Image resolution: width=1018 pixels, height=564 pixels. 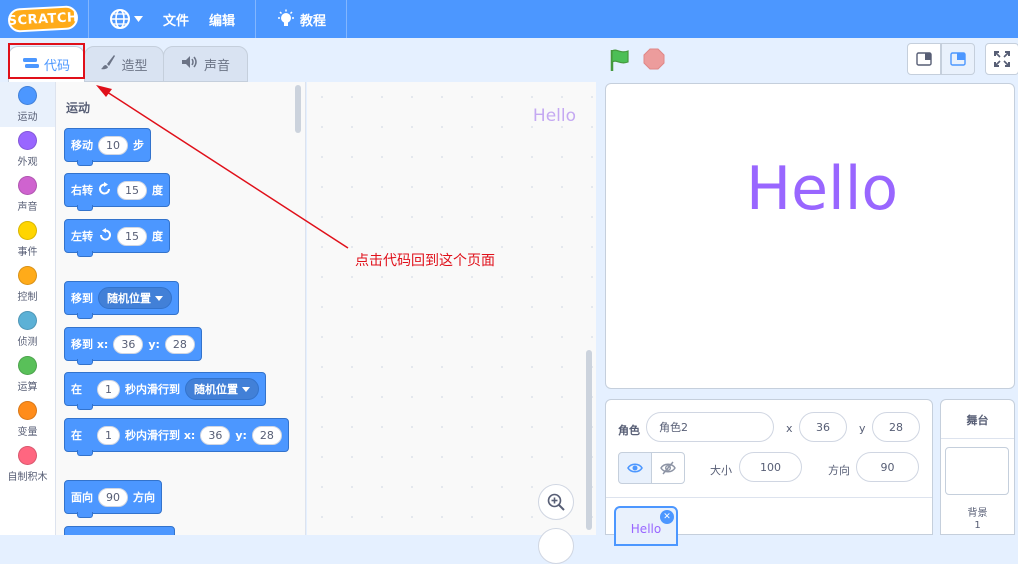 What do you see at coordinates (78, 108) in the screenshot?
I see `palette-section-title: 运动` at bounding box center [78, 108].